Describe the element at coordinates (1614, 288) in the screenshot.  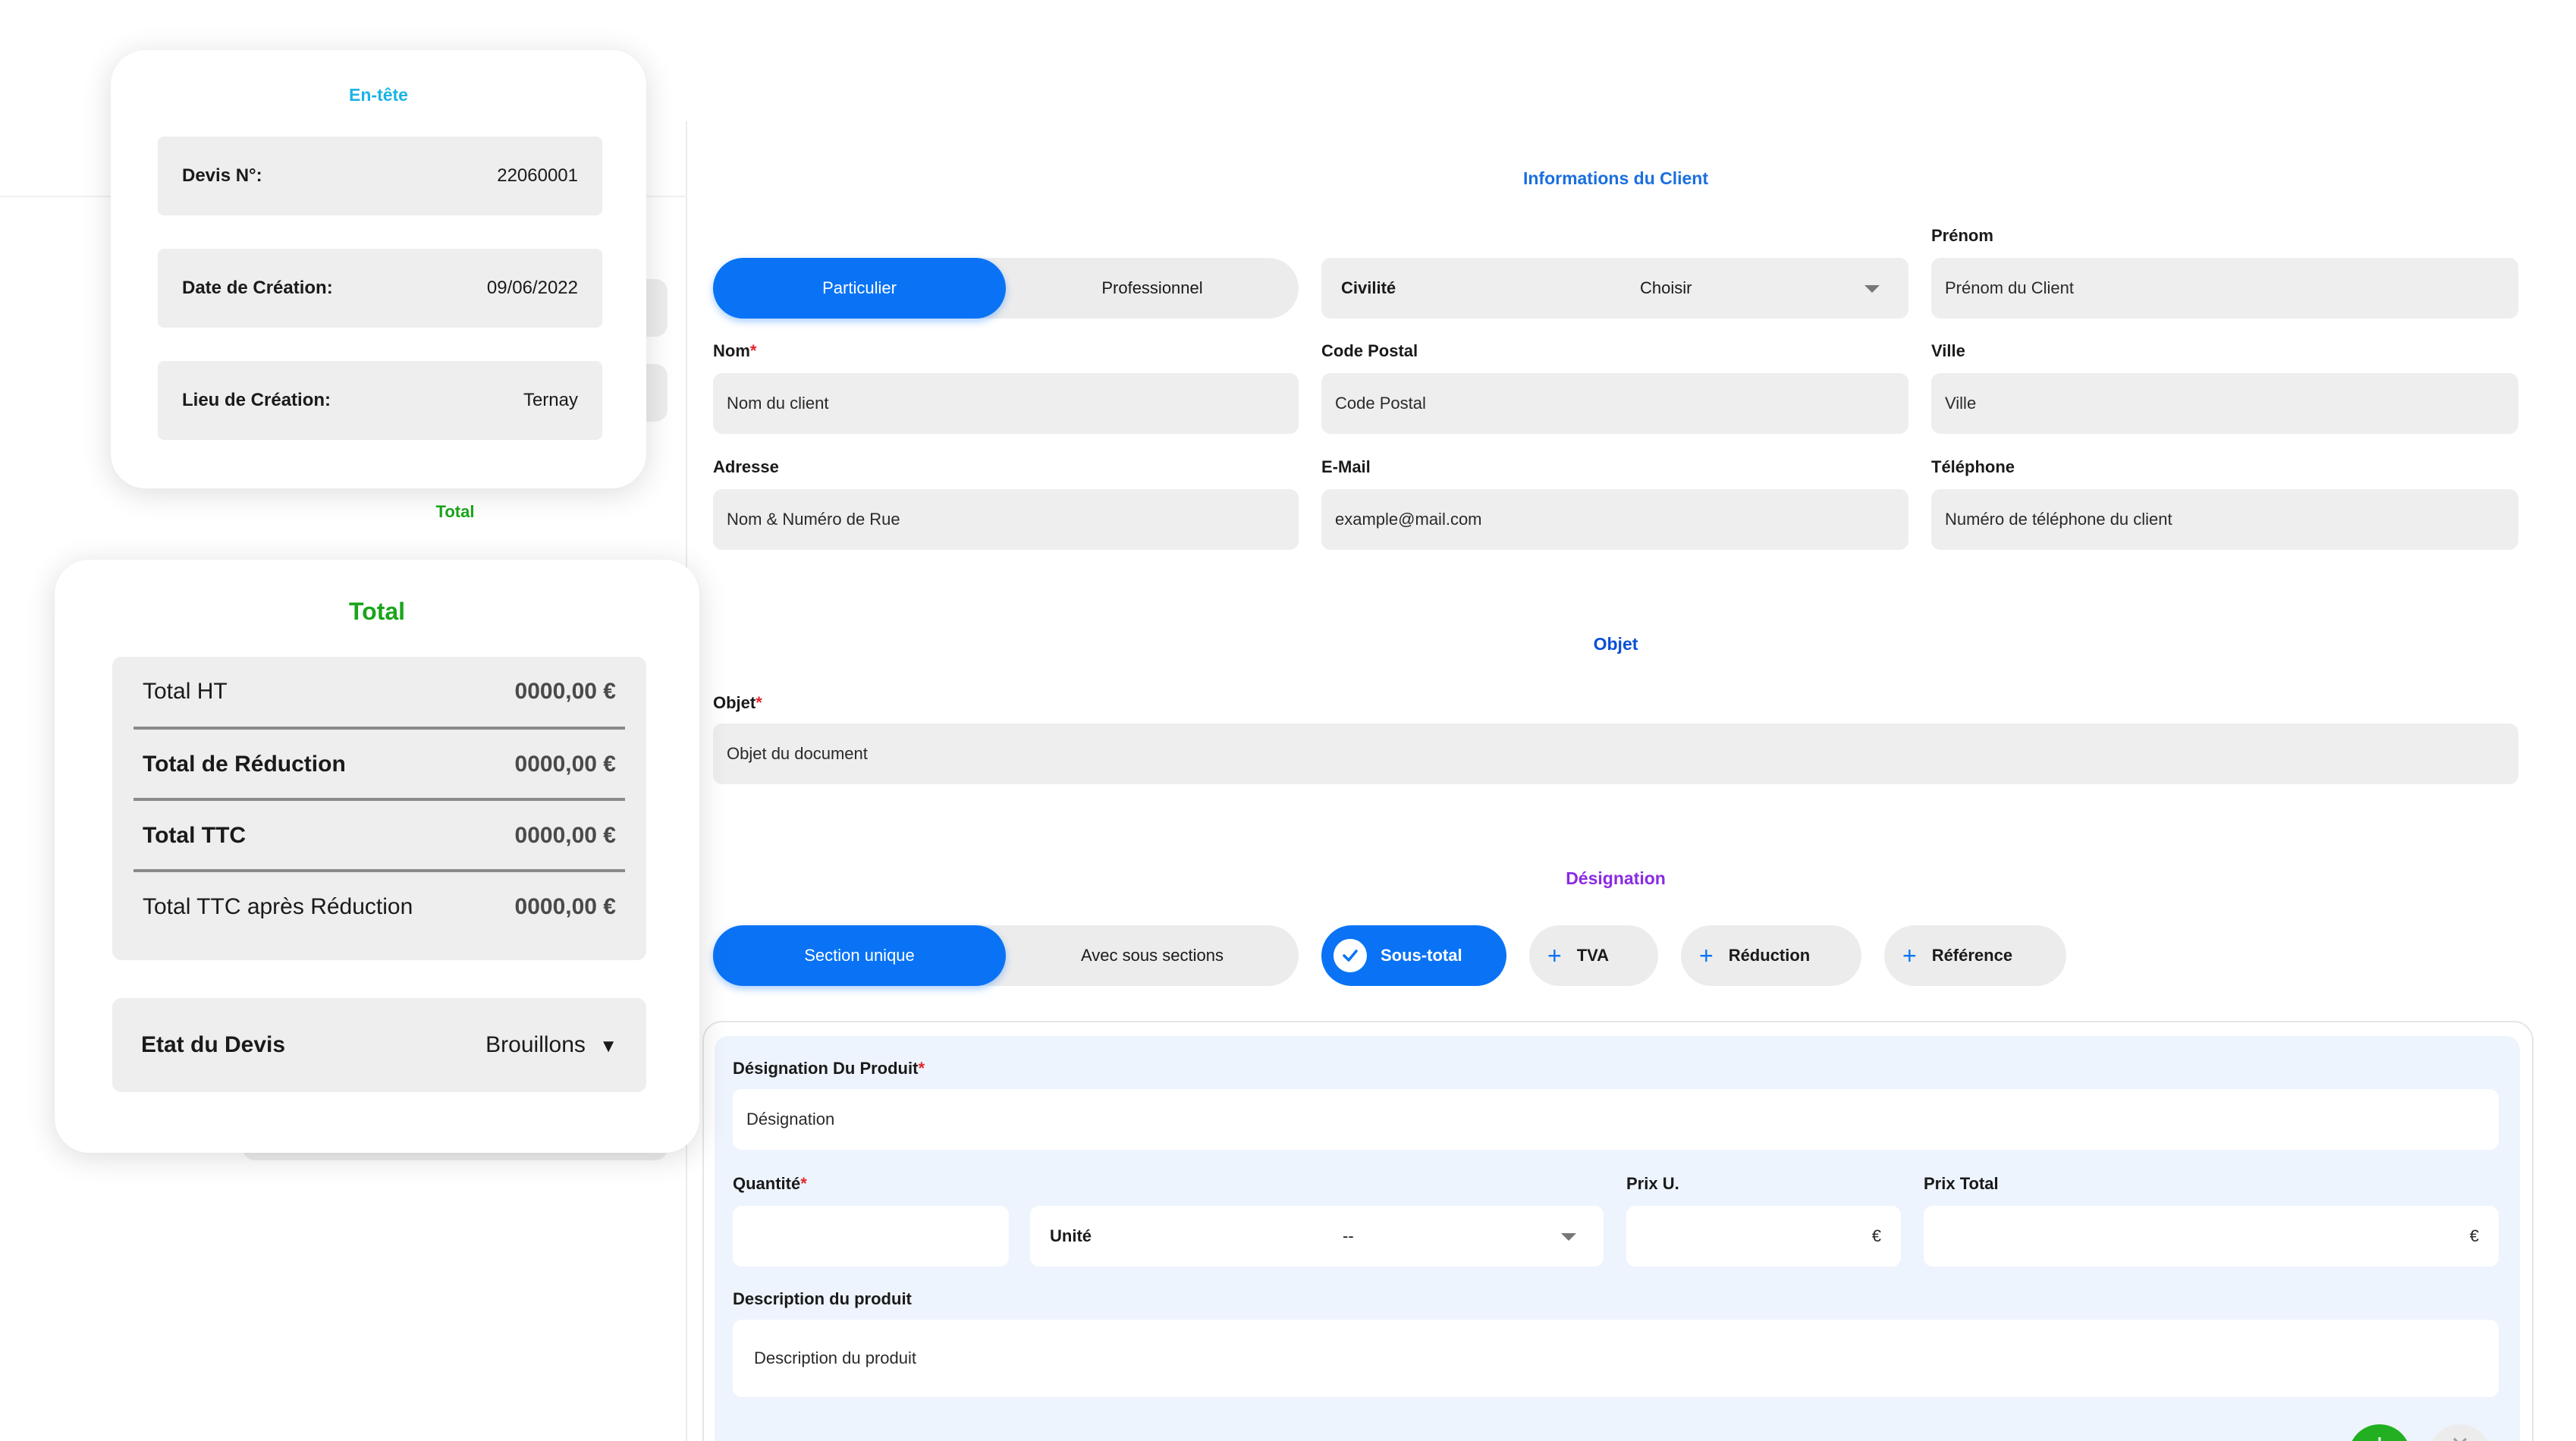
I see `civilite-select: Civilité Choisir` at that location.